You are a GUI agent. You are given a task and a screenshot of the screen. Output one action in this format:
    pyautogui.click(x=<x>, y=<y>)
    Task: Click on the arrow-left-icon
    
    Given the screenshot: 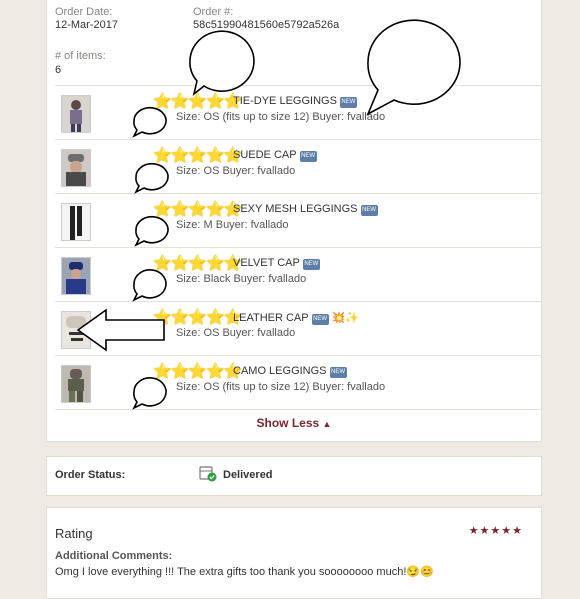 What is the action you would take?
    pyautogui.click(x=120, y=330)
    